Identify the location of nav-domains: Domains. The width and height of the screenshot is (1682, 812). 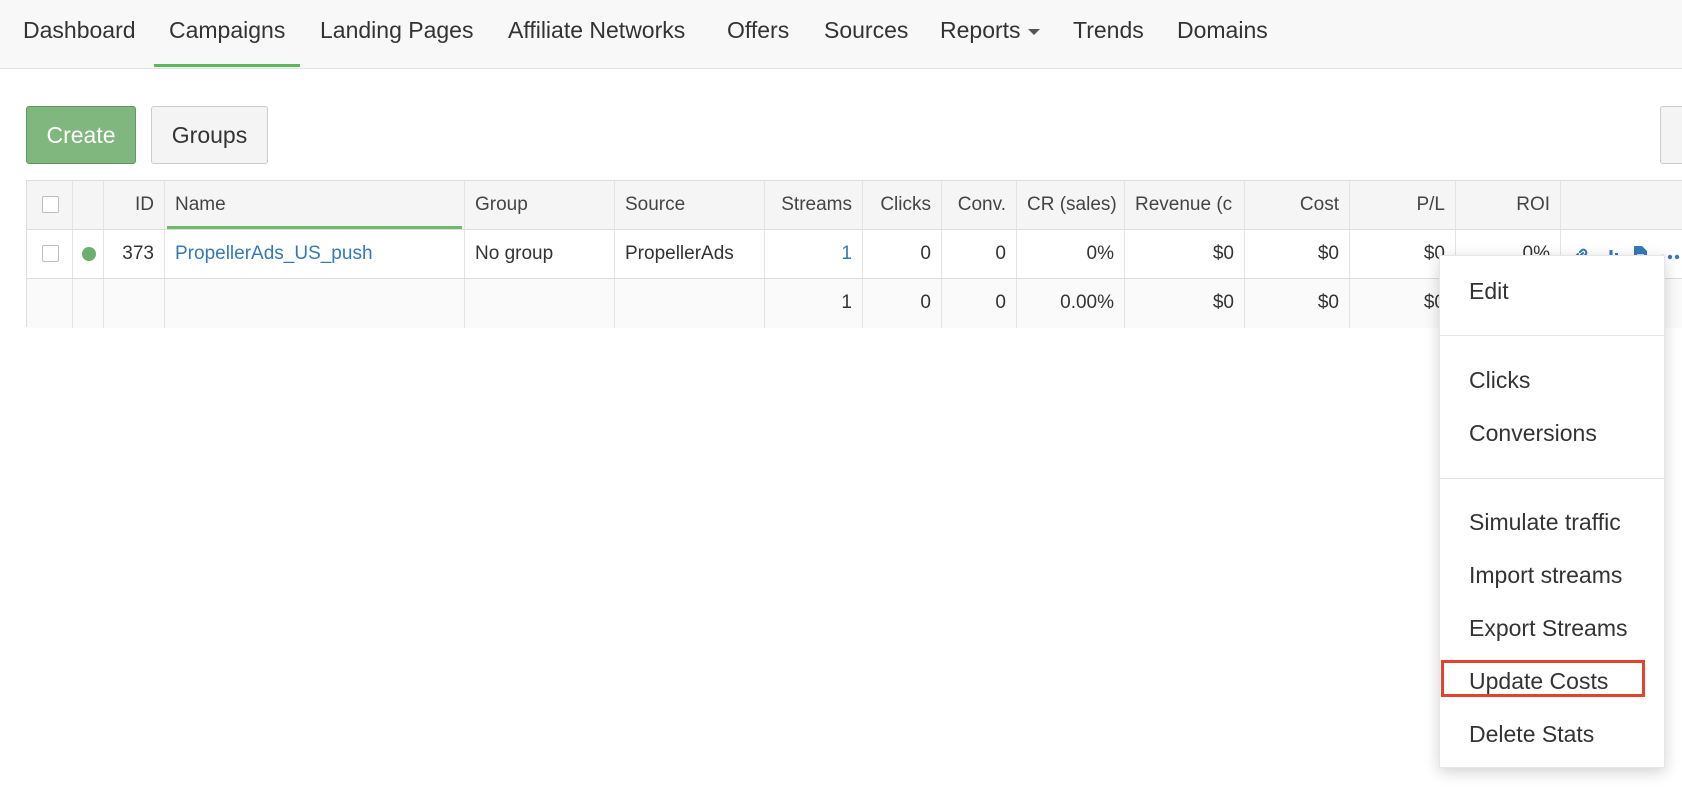
(1222, 33).